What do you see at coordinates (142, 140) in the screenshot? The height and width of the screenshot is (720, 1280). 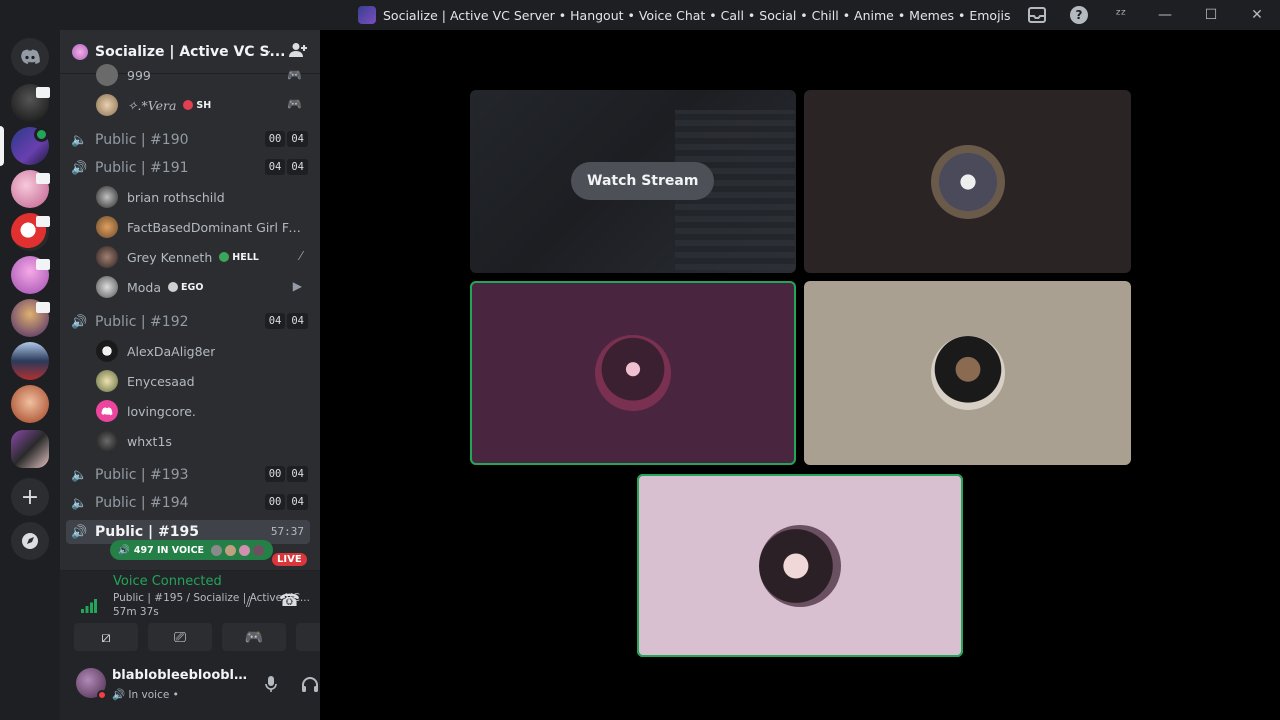 I see `channel-name: Public | #190` at bounding box center [142, 140].